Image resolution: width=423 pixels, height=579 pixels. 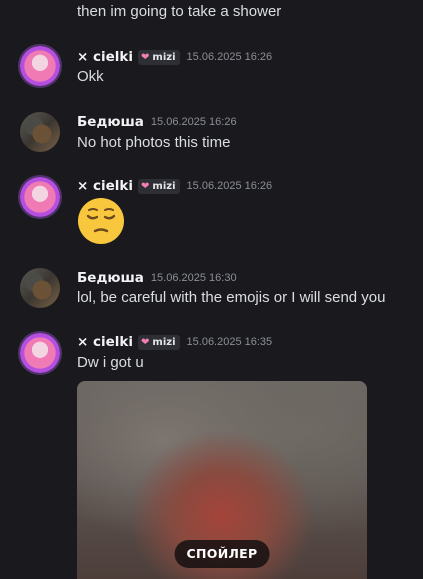 I want to click on pensive-face-icon, so click(x=101, y=221).